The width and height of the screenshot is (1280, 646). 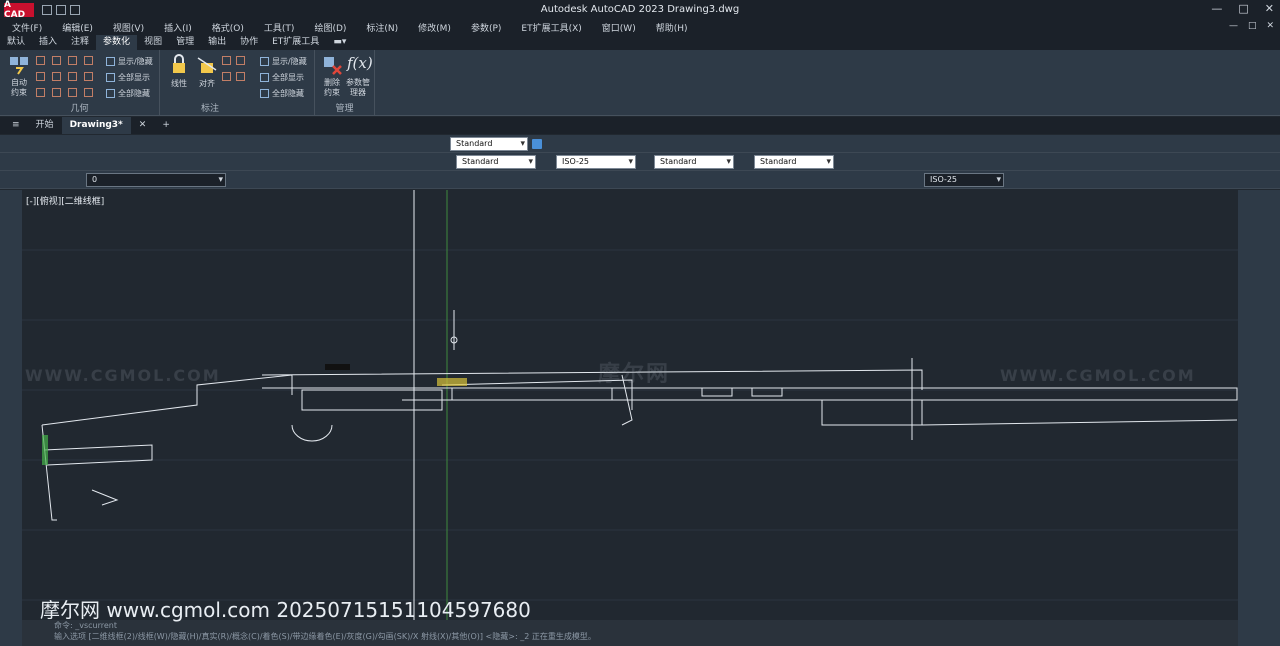 I want to click on document-tabs: ≡ 开始 Drawing3* ✕ +, so click(x=640, y=125).